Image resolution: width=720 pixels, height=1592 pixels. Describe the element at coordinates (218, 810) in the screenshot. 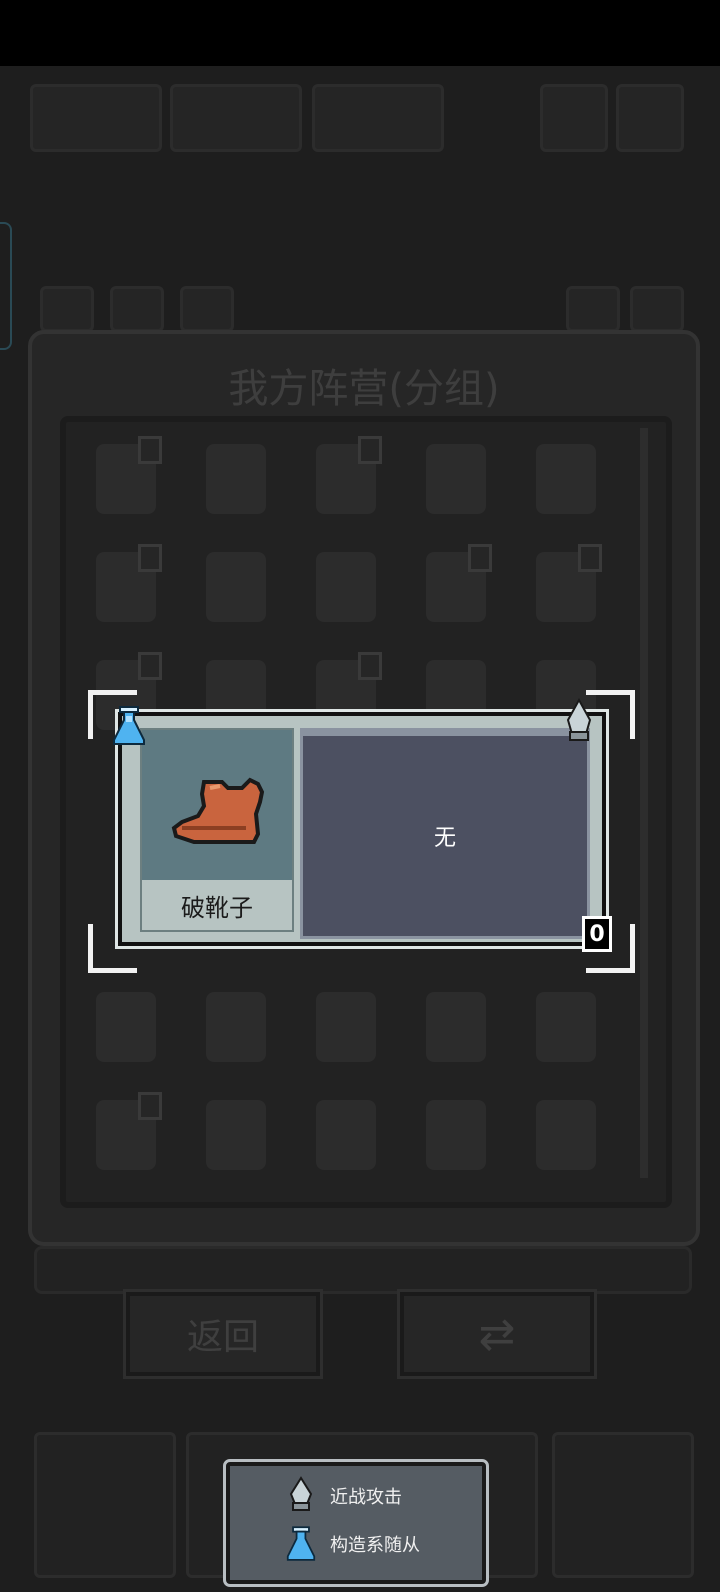

I see `boot-icon` at that location.